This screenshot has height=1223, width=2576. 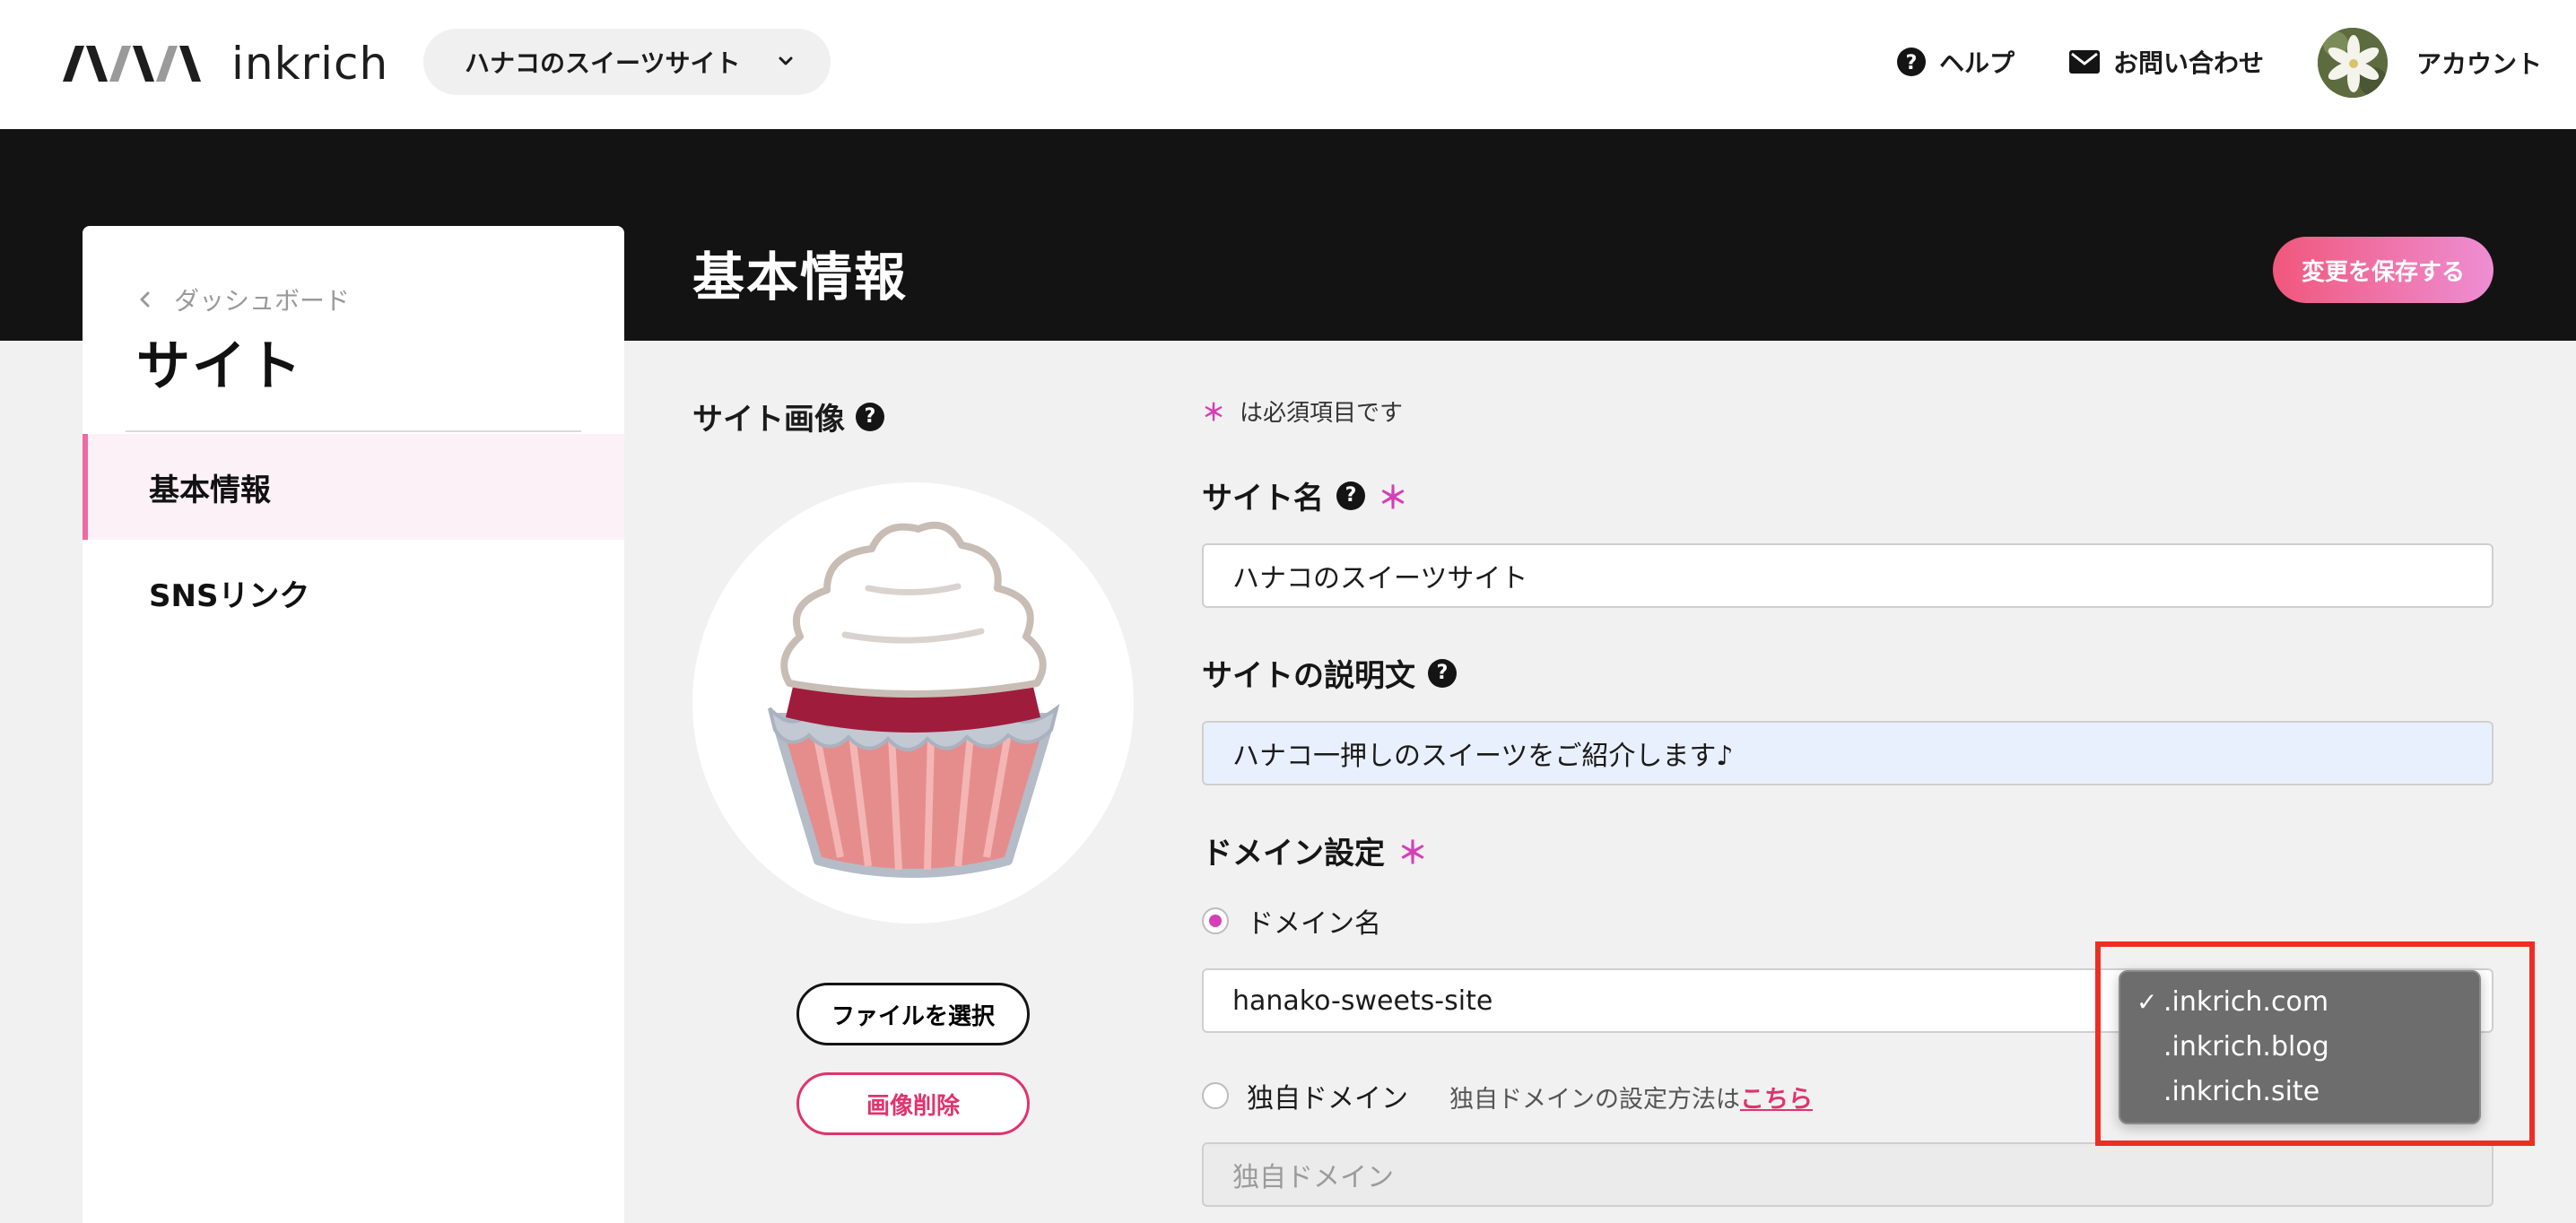 I want to click on site-image-label: サイト画像 ?, so click(x=788, y=416).